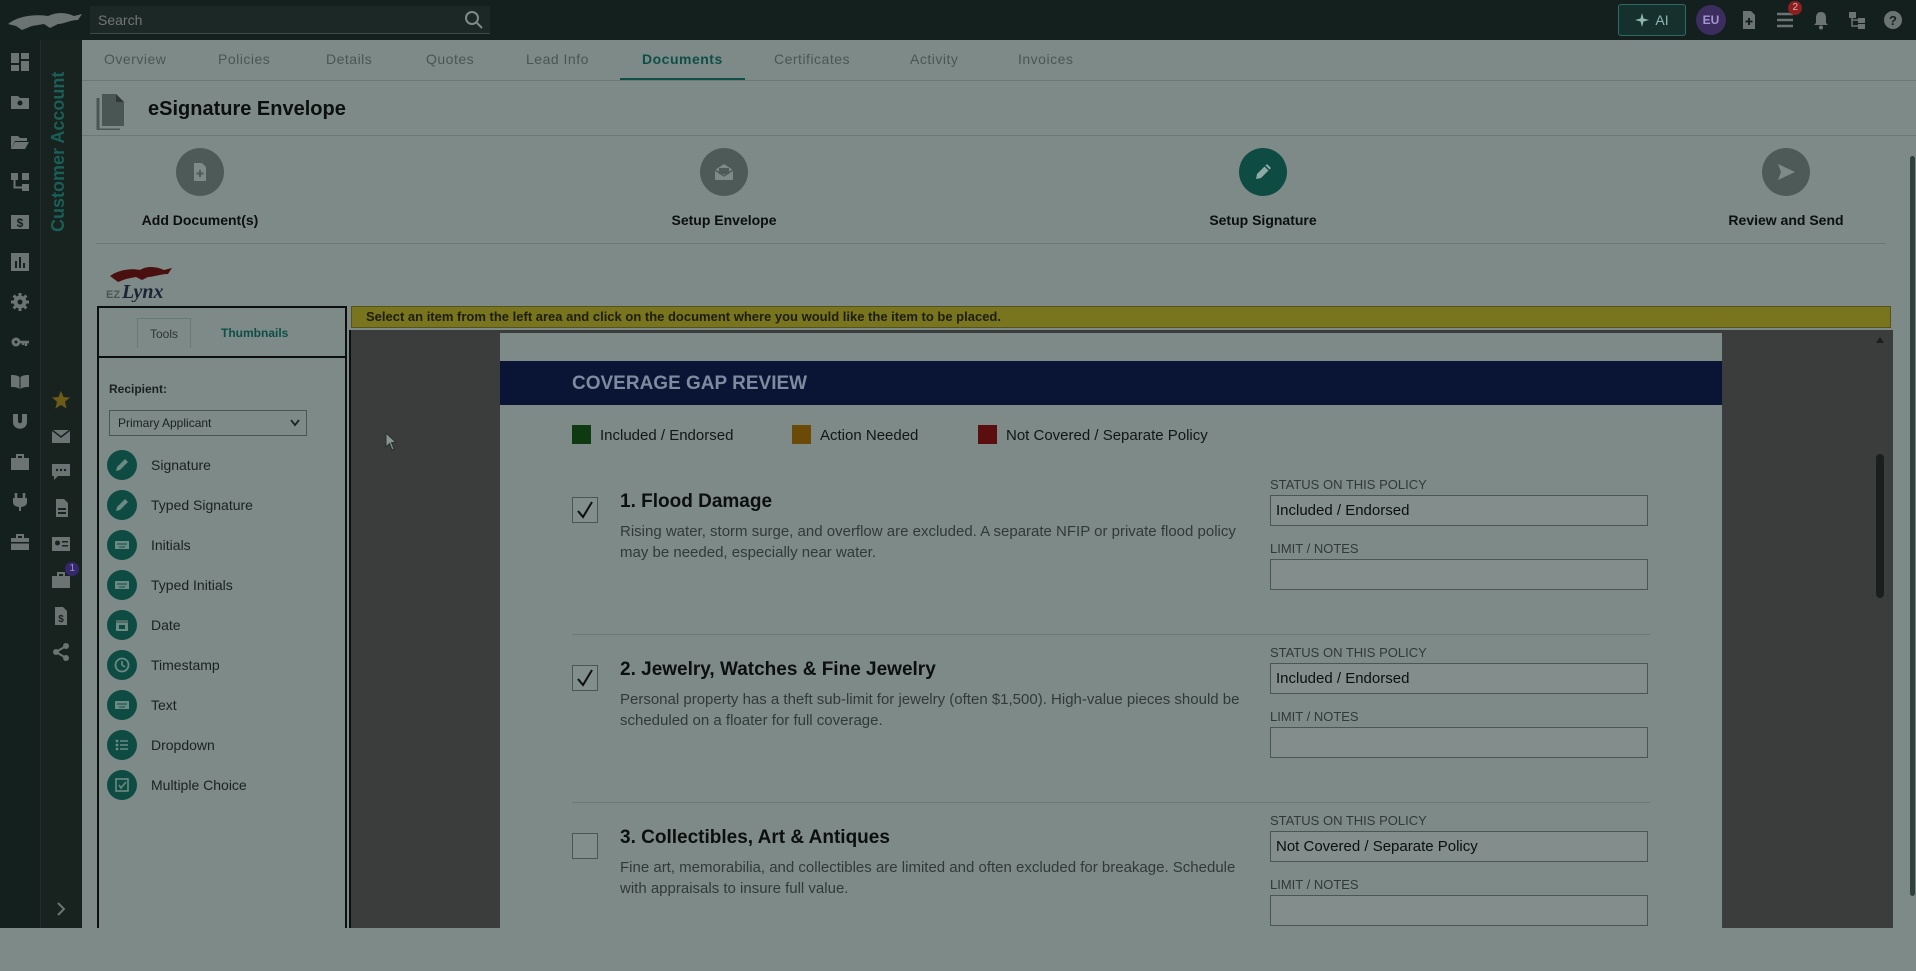 The image size is (1916, 971). I want to click on search-icon, so click(474, 20).